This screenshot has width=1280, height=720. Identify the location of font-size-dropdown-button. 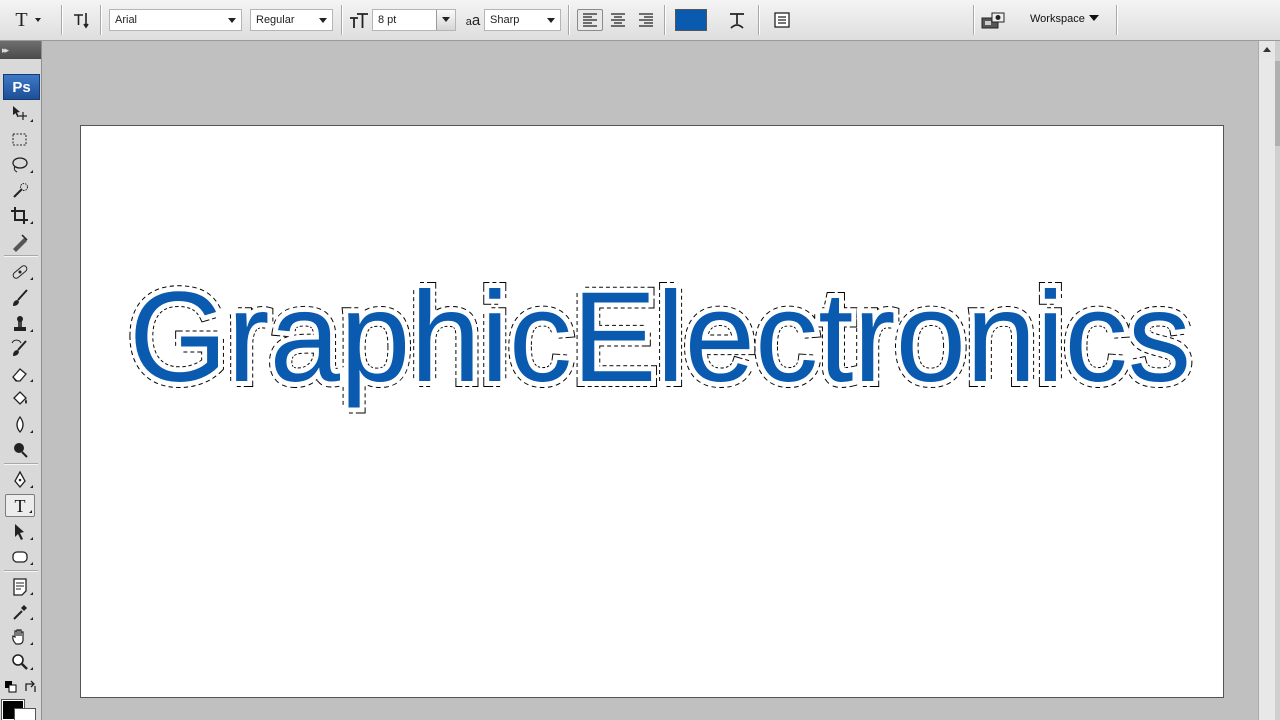
(445, 20).